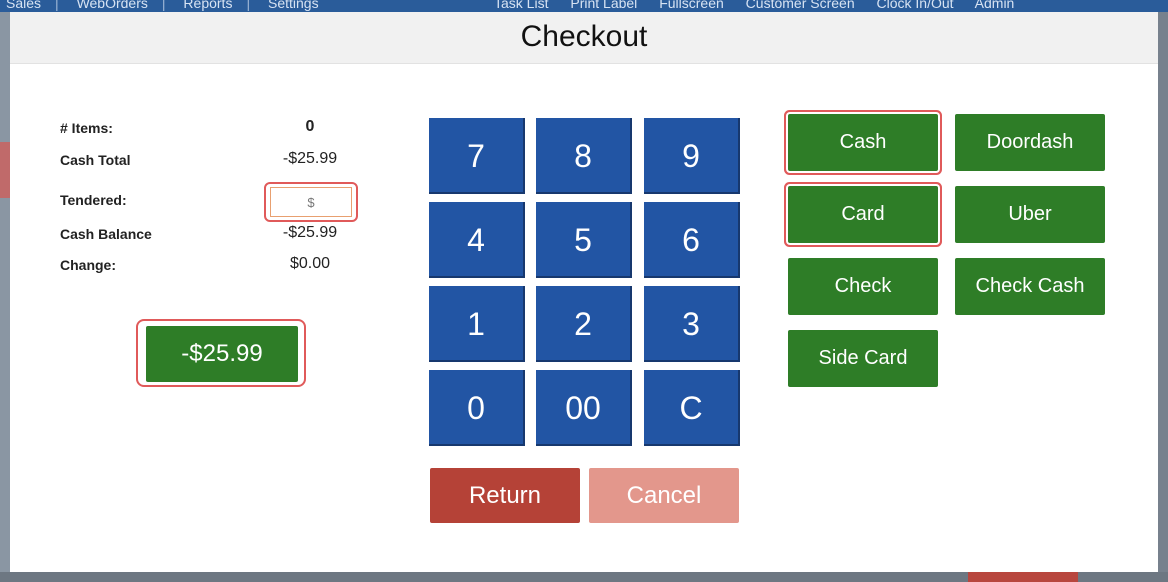 Image resolution: width=1168 pixels, height=582 pixels. I want to click on doordash-button: Doordash, so click(1030, 142).